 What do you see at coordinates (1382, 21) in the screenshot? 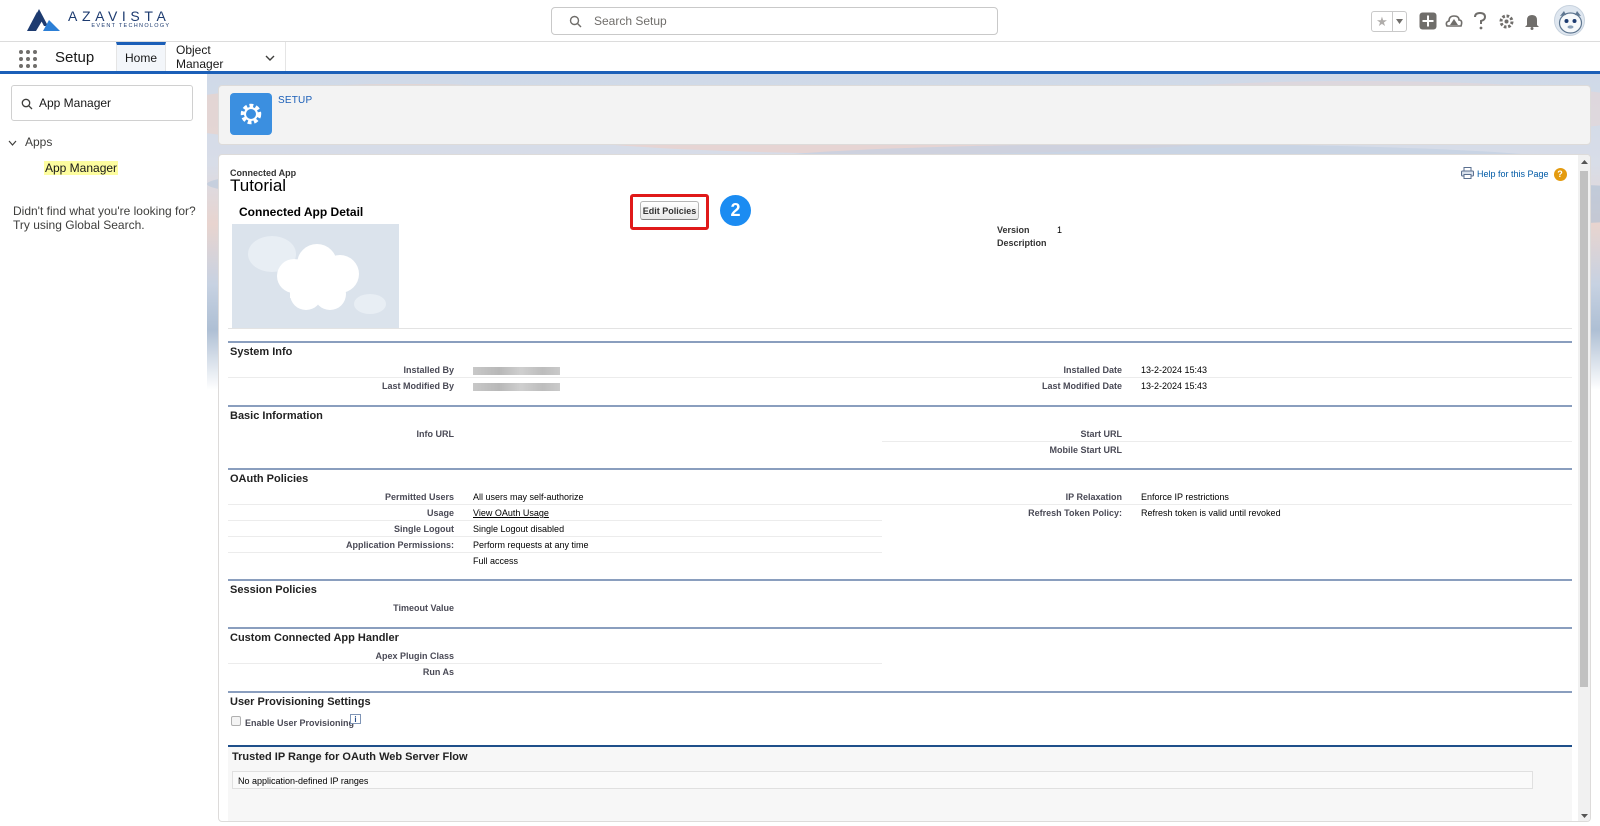
I see `star-icon: ★` at bounding box center [1382, 21].